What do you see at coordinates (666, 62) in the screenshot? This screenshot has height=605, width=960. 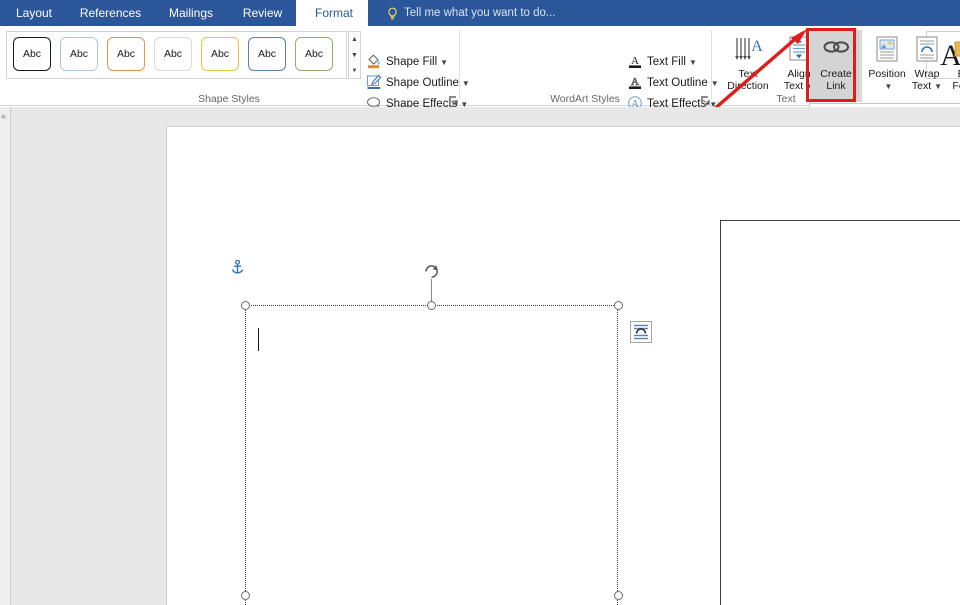 I see `text-fill-label: Text Fill` at bounding box center [666, 62].